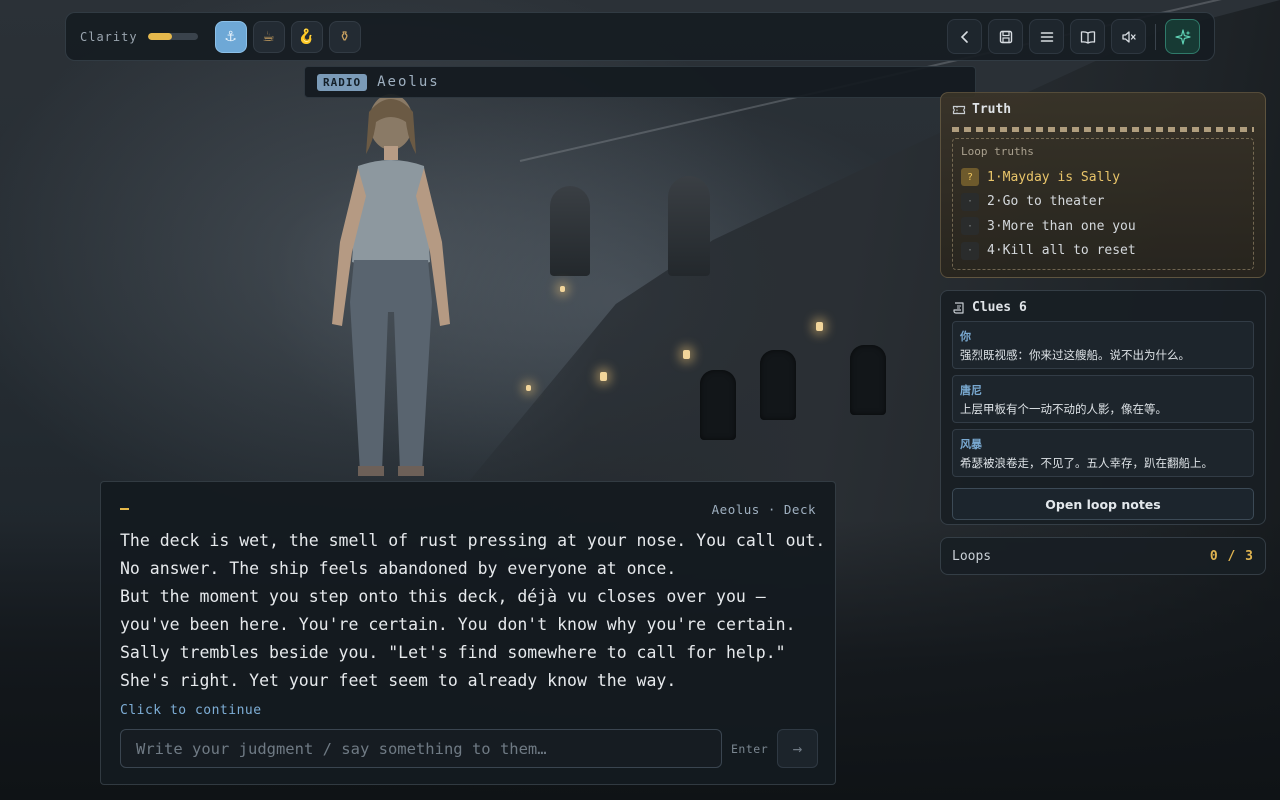 This screenshot has width=1280, height=800. What do you see at coordinates (750, 749) in the screenshot?
I see `enter-hint: Enter` at bounding box center [750, 749].